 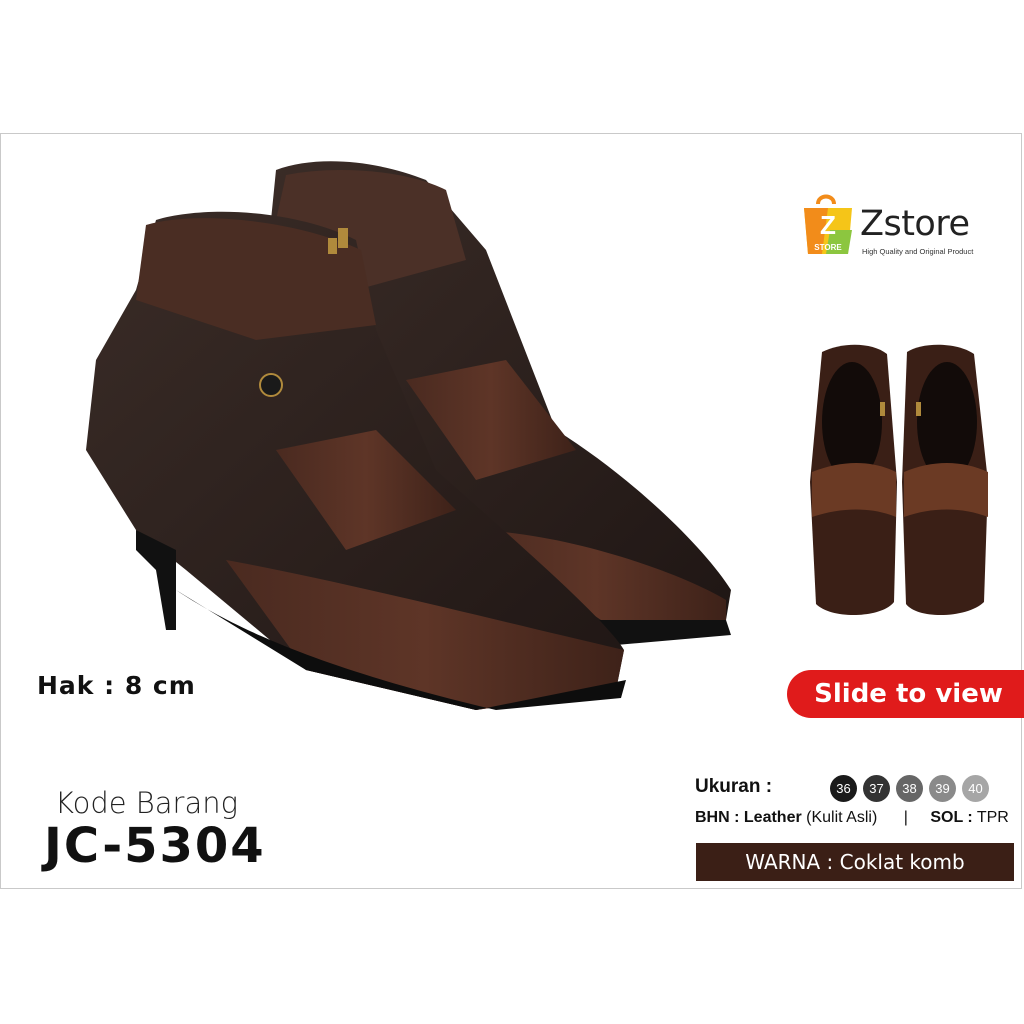 What do you see at coordinates (772, 817) in the screenshot?
I see `material-value: Leather` at bounding box center [772, 817].